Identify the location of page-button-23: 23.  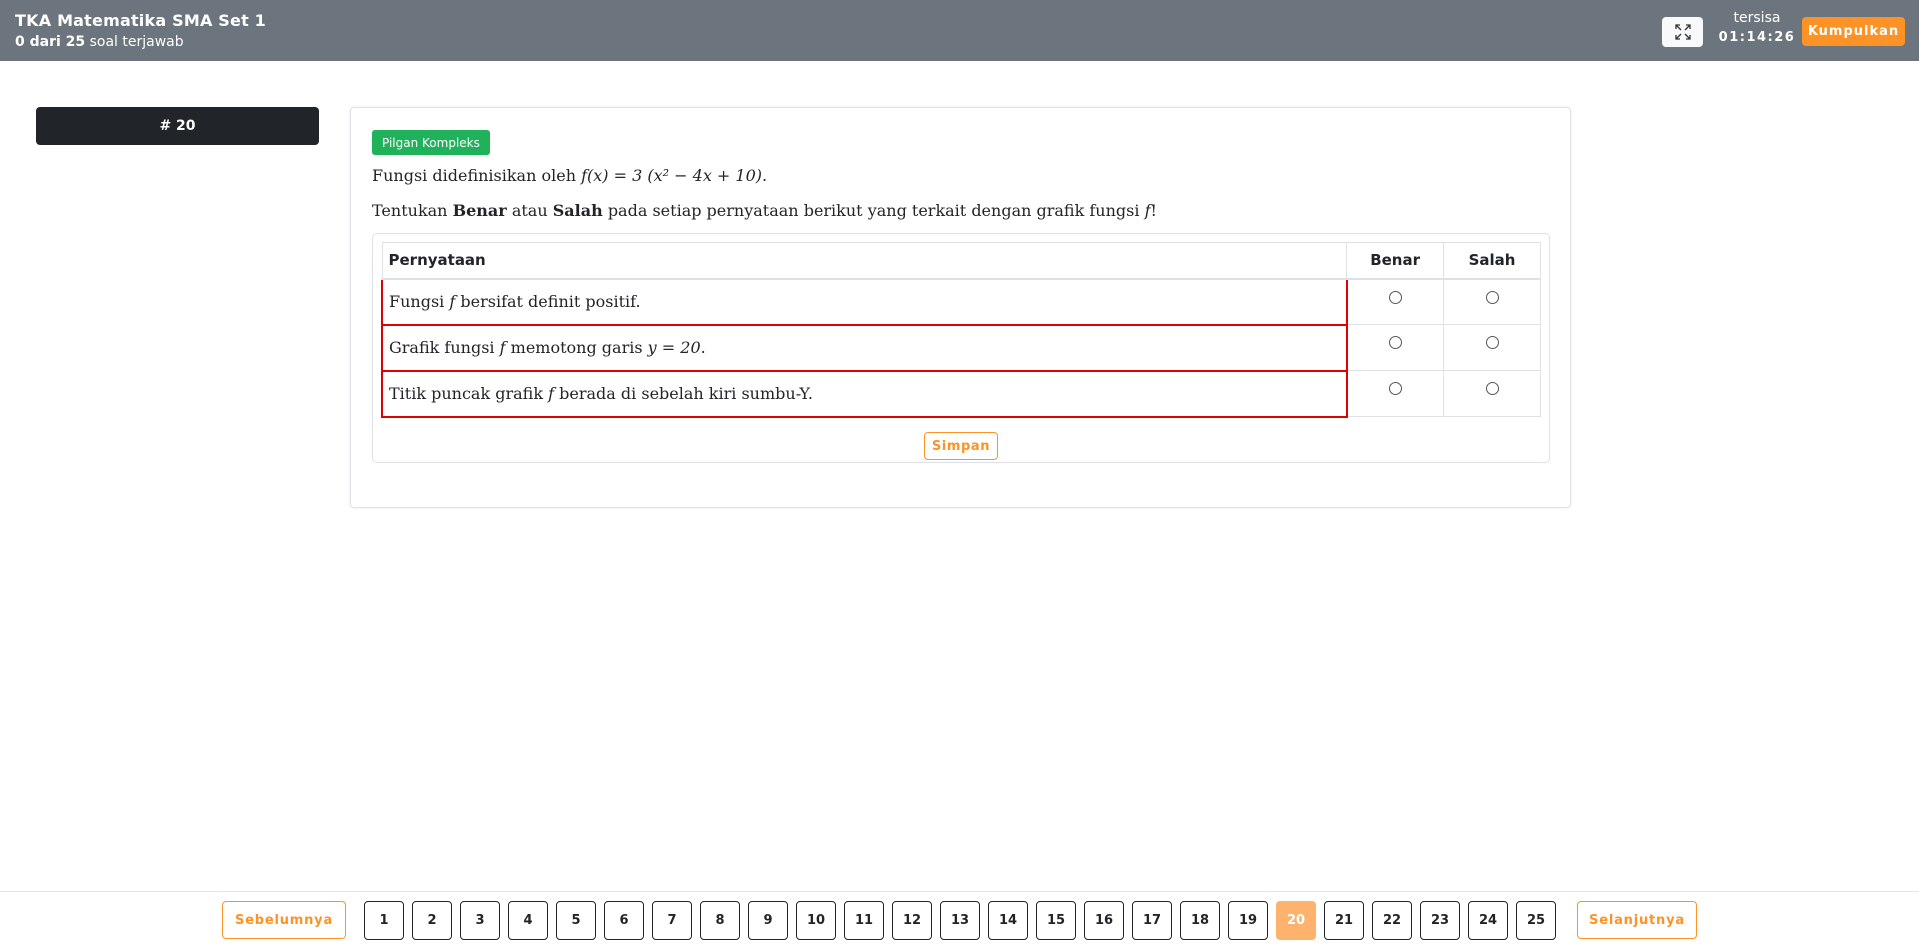
(1440, 920).